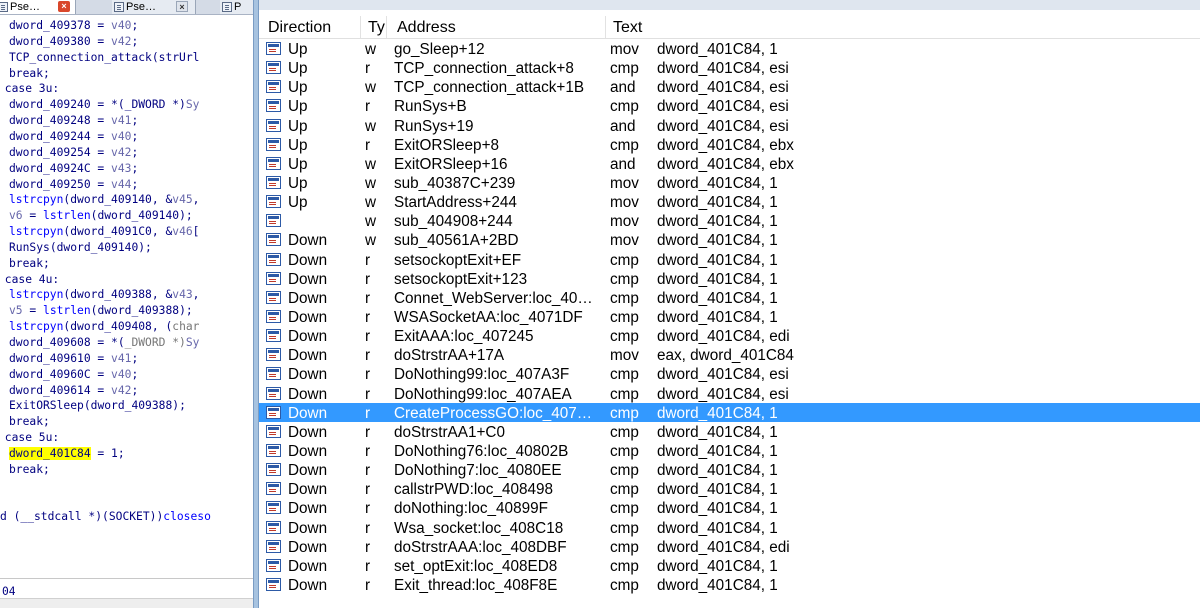  What do you see at coordinates (729, 125) in the screenshot?
I see `xref-row: Up w RunSys+19 and dword_401C84, esi` at bounding box center [729, 125].